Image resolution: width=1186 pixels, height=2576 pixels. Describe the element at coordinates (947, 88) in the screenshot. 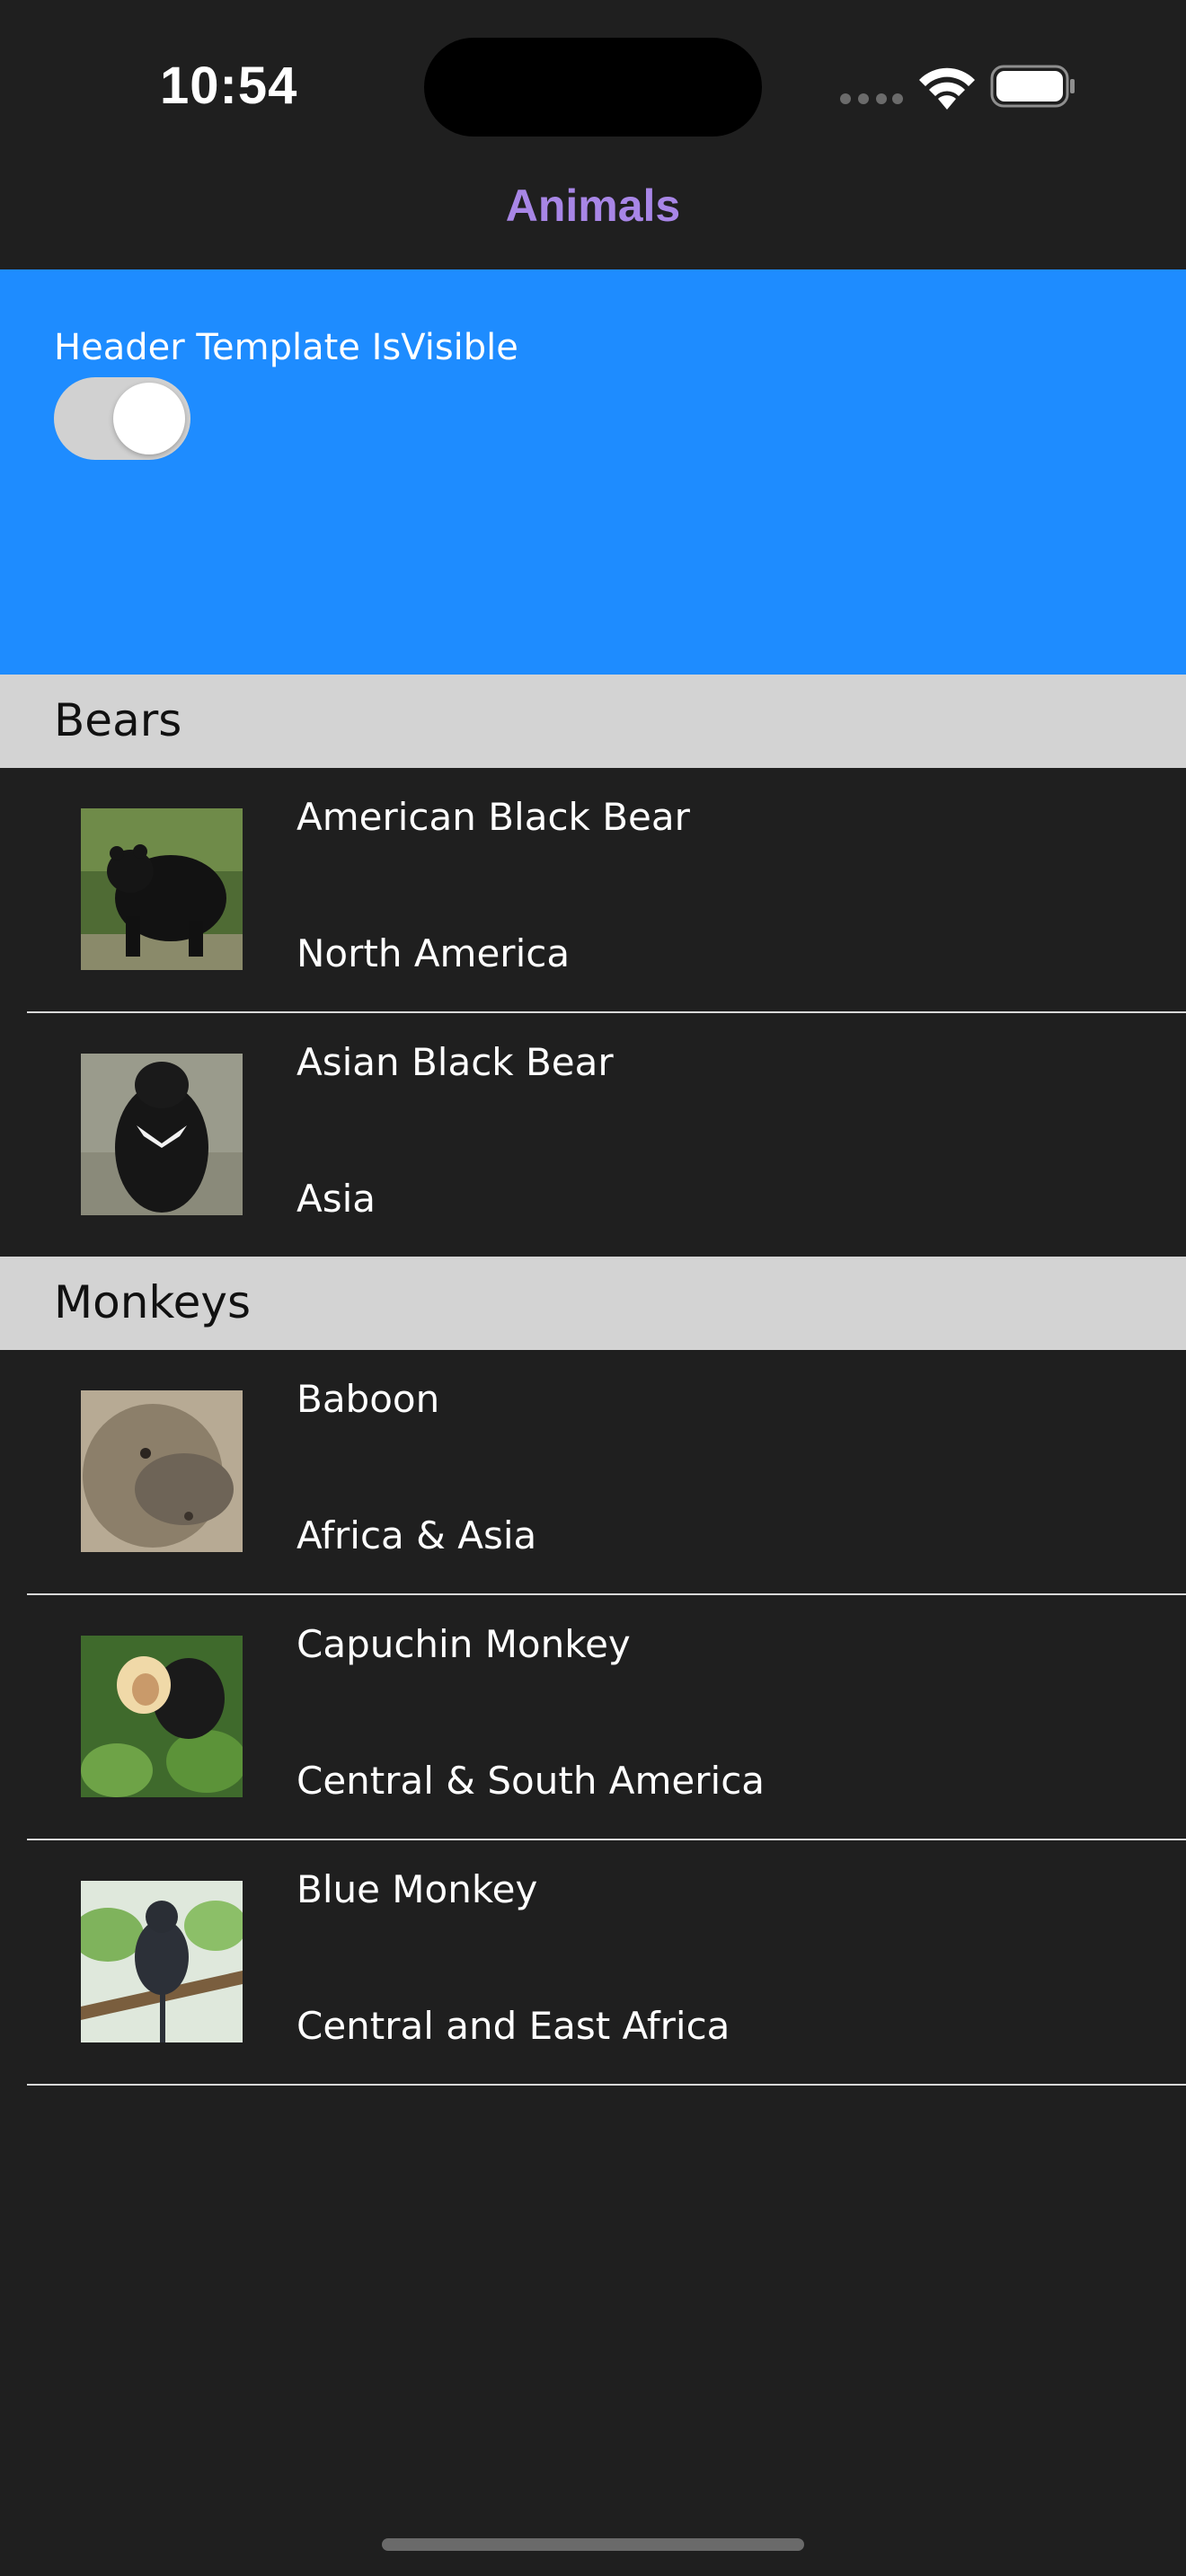

I see `wifi-icon` at that location.